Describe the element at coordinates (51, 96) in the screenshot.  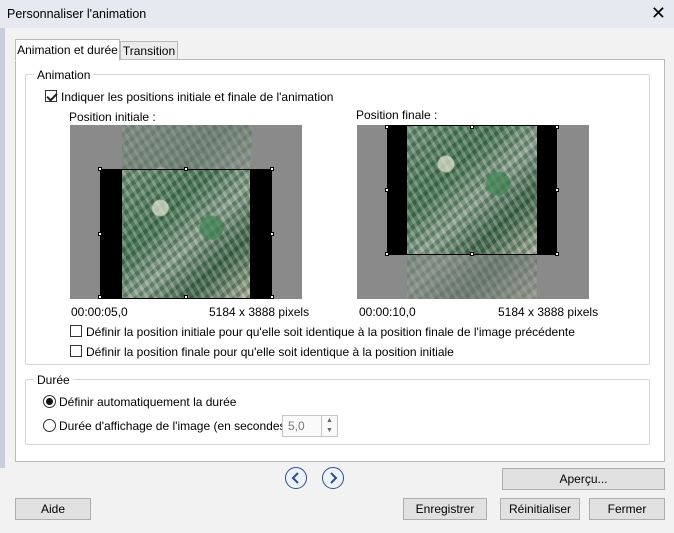
I see `show-positions-checkbox` at that location.